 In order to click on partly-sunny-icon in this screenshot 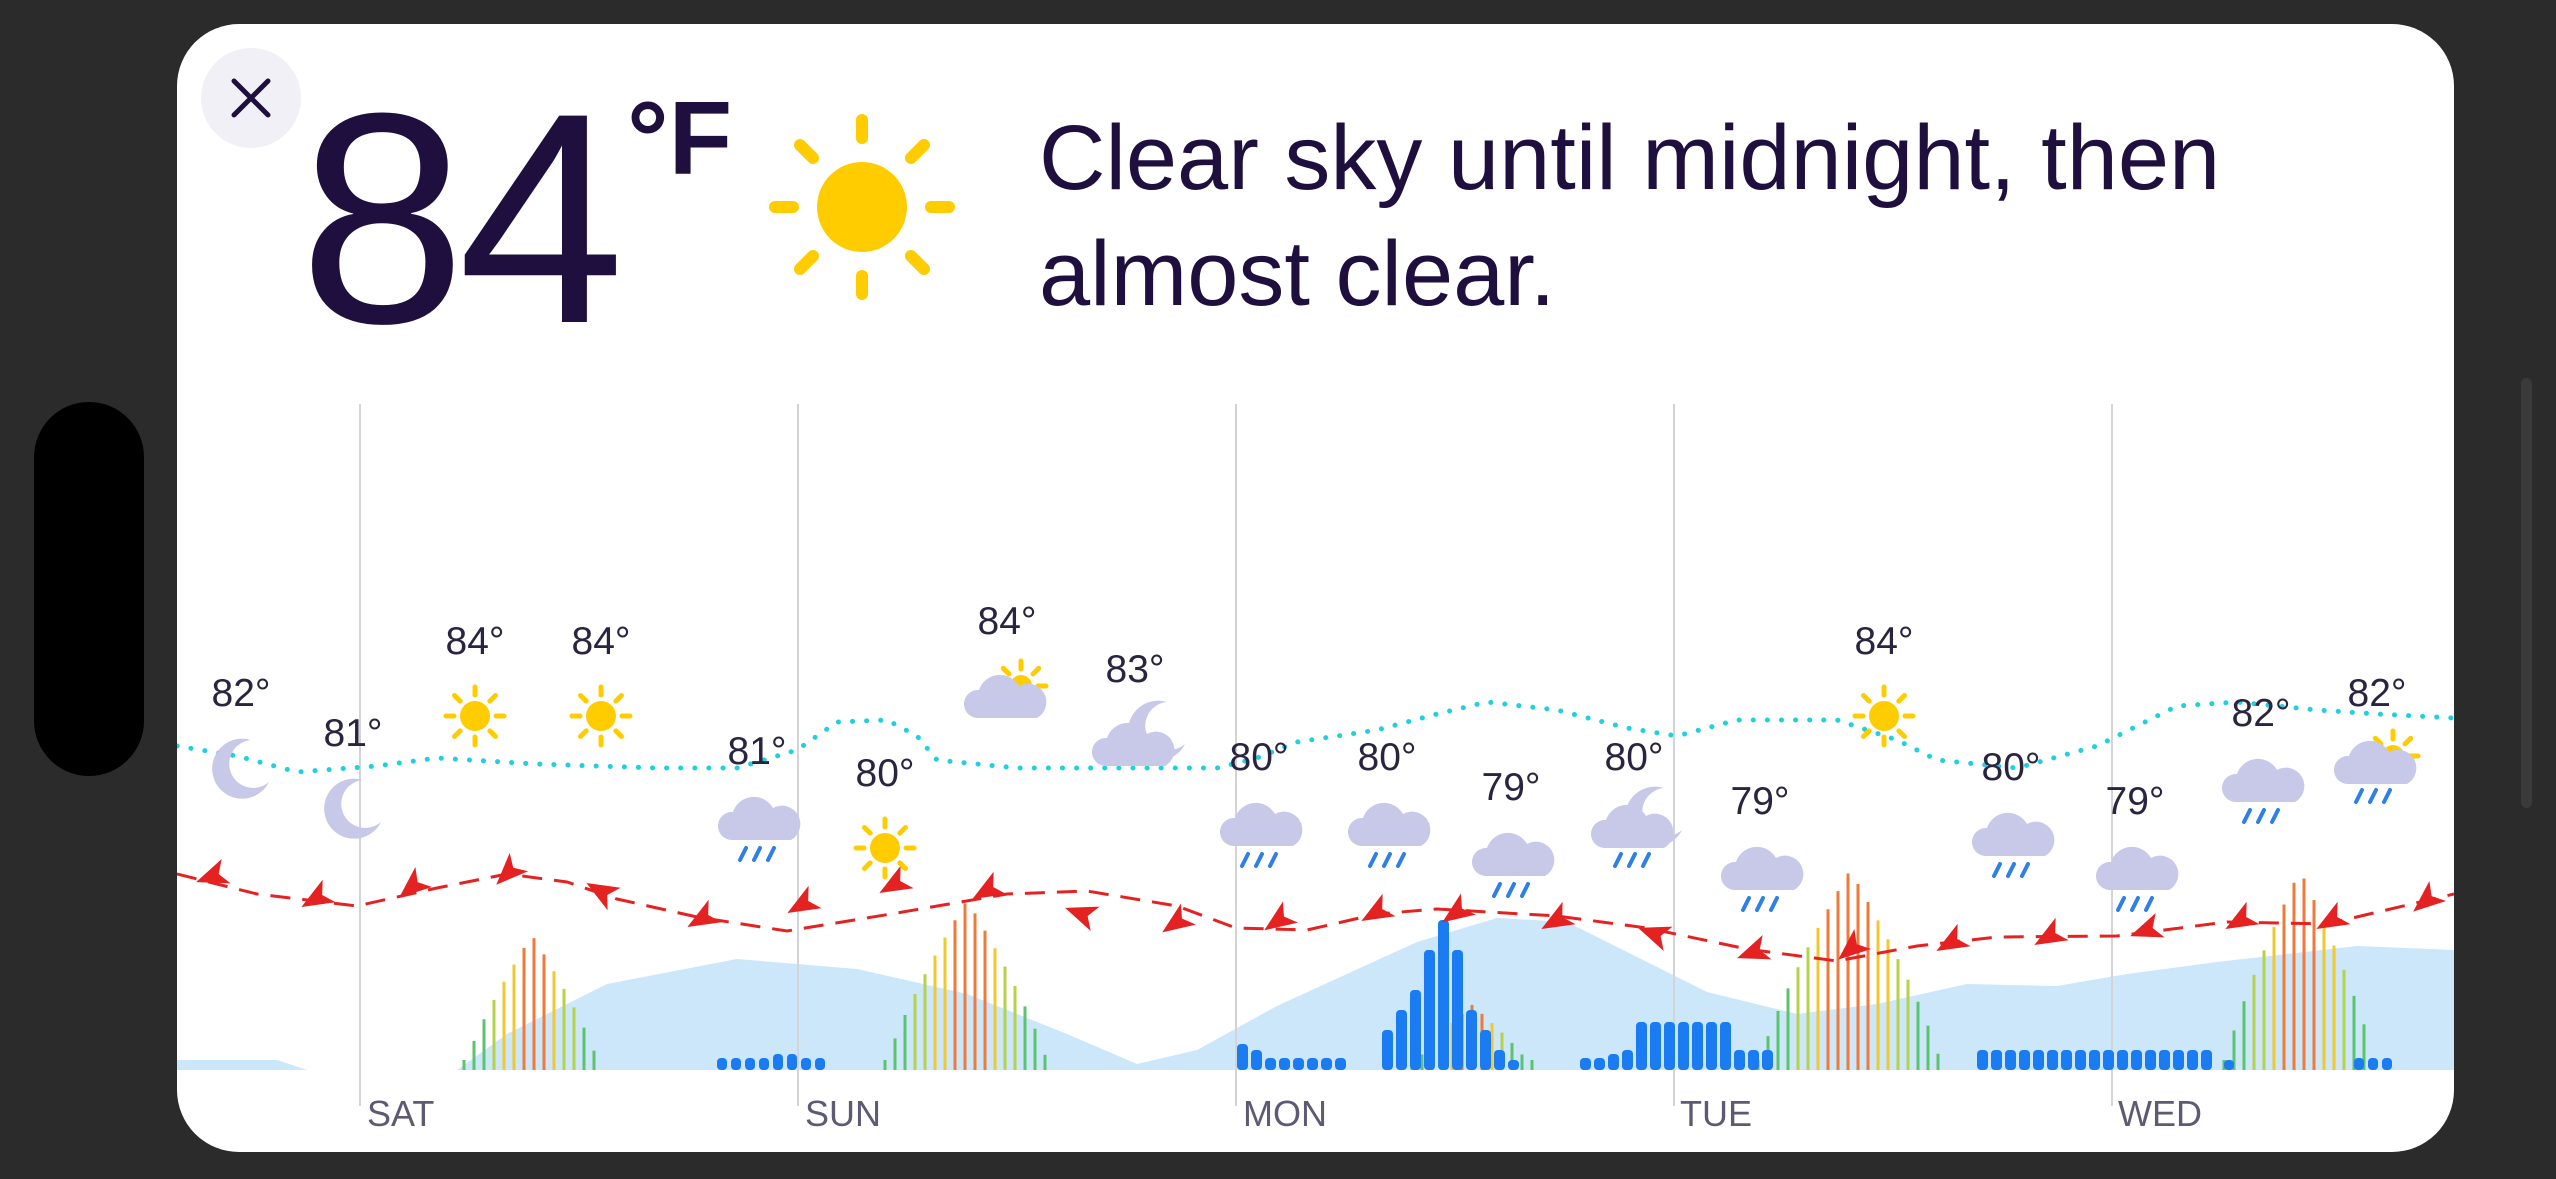, I will do `click(1006, 688)`.